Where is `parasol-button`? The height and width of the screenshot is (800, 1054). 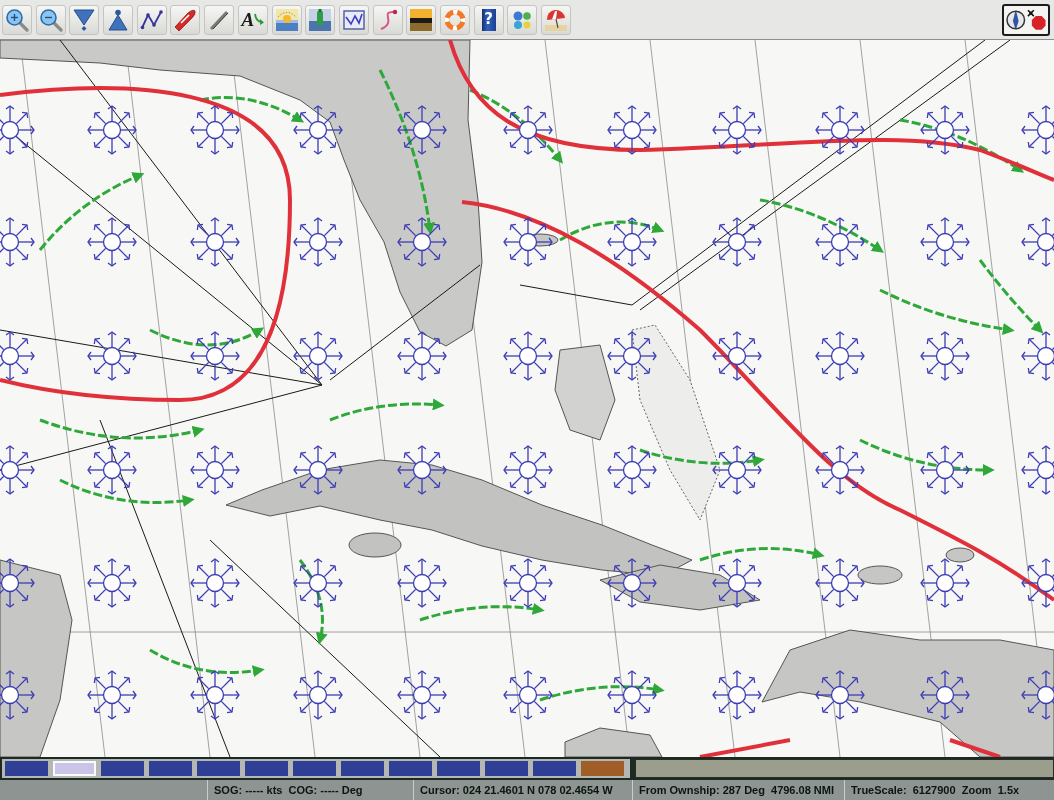 parasol-button is located at coordinates (556, 19).